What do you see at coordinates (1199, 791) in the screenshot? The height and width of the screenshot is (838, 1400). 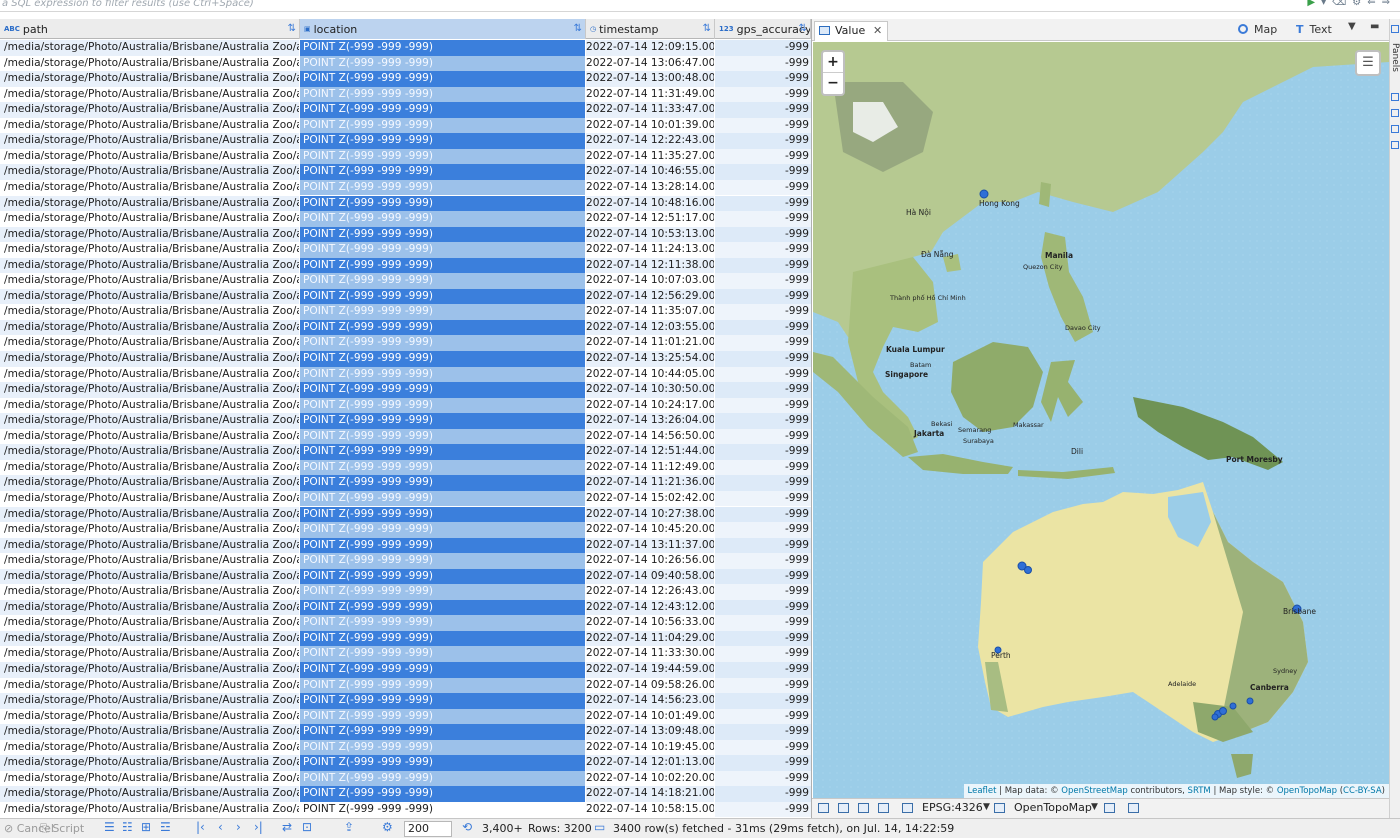 I see `srtm-link: SRTM` at bounding box center [1199, 791].